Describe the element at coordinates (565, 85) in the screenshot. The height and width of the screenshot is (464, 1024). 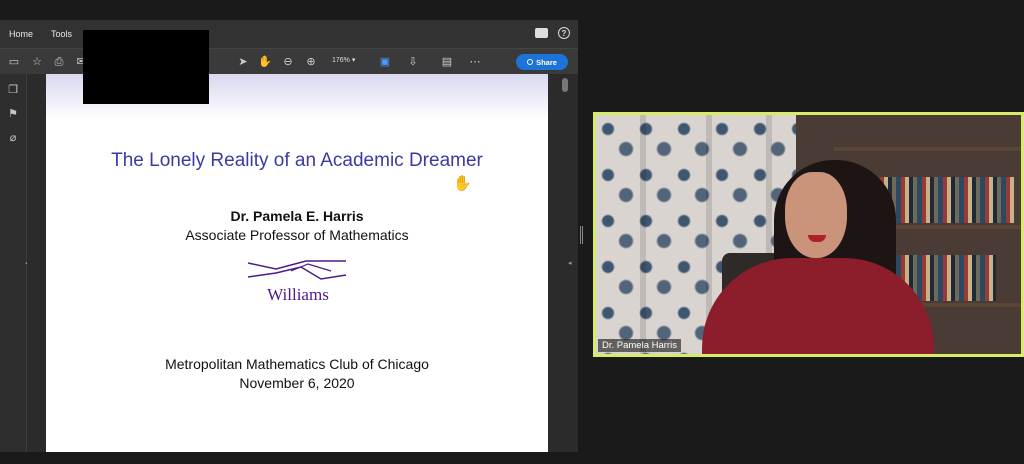
I see `scrollbar-thumb` at that location.